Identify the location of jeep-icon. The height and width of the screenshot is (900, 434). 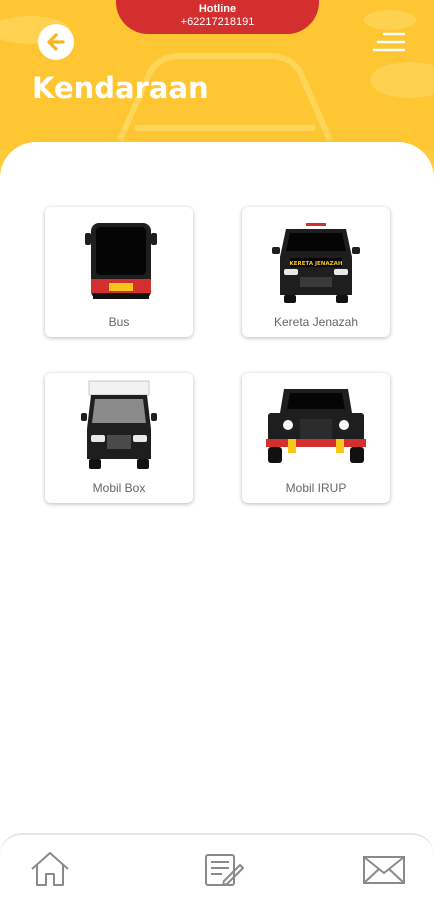
(316, 426).